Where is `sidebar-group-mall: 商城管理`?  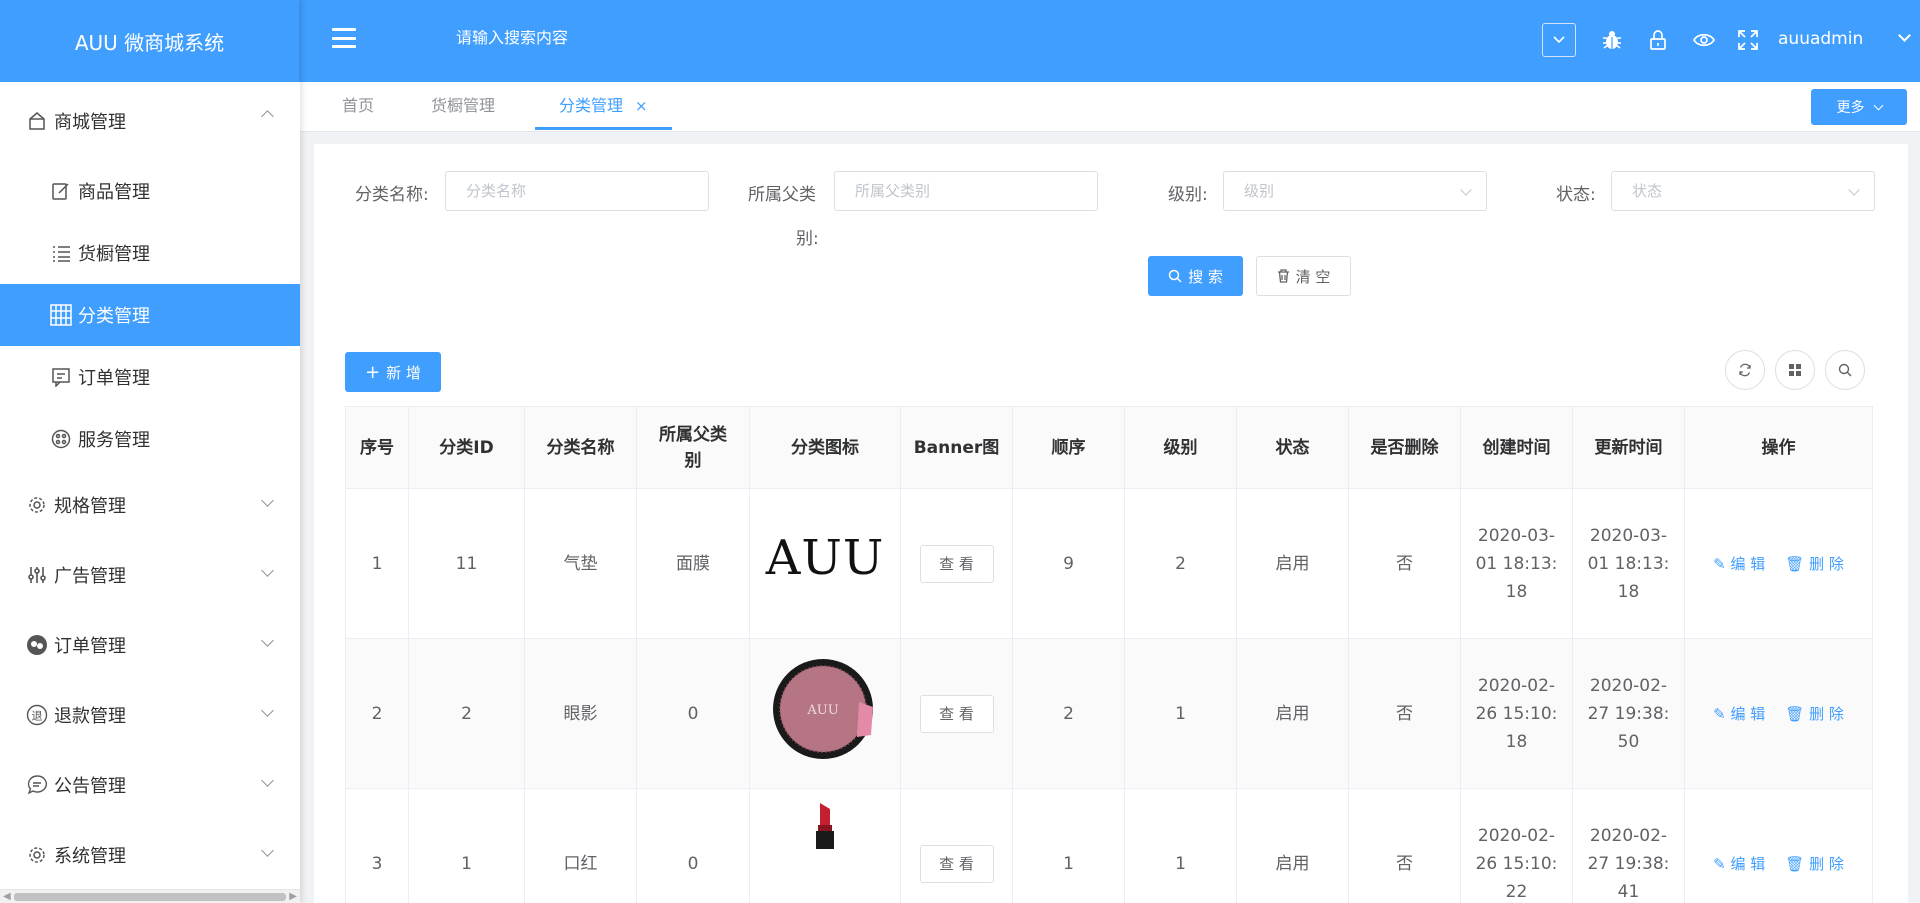
sidebar-group-mall: 商城管理 is located at coordinates (150, 121).